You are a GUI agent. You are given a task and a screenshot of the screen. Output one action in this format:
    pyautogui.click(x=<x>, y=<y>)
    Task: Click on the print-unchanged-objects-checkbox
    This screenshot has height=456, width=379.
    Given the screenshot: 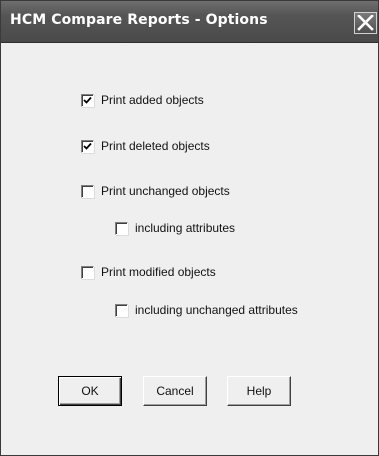 What is the action you would take?
    pyautogui.click(x=87, y=191)
    